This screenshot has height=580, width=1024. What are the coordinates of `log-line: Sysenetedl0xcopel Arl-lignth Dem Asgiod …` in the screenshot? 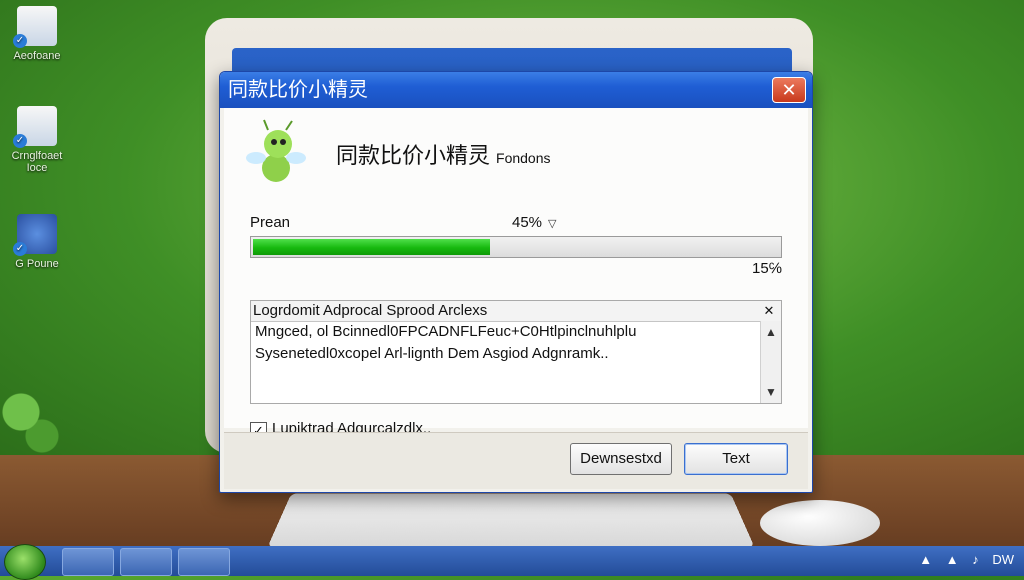 It's located at (432, 353).